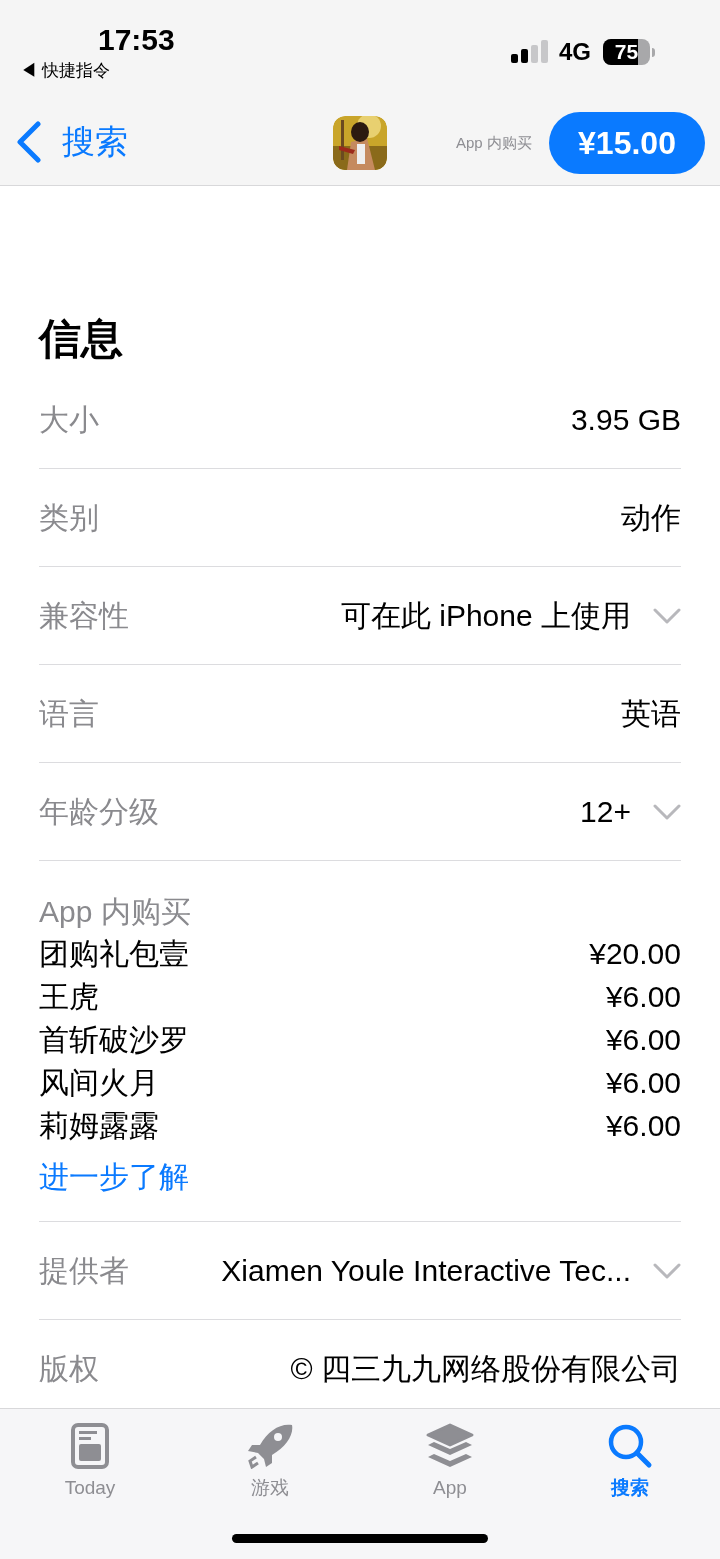  What do you see at coordinates (84, 1270) in the screenshot?
I see `info-label: 提供者` at bounding box center [84, 1270].